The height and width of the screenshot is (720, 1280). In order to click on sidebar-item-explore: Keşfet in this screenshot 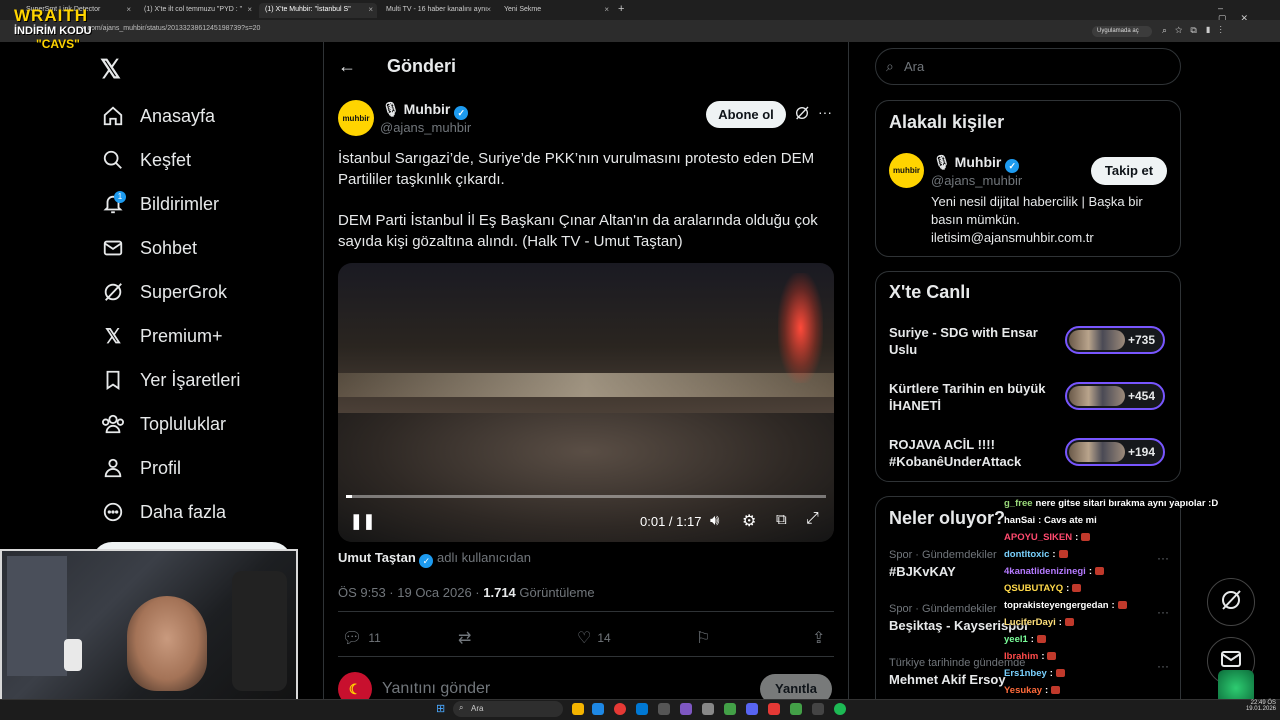, I will do `click(145, 160)`.